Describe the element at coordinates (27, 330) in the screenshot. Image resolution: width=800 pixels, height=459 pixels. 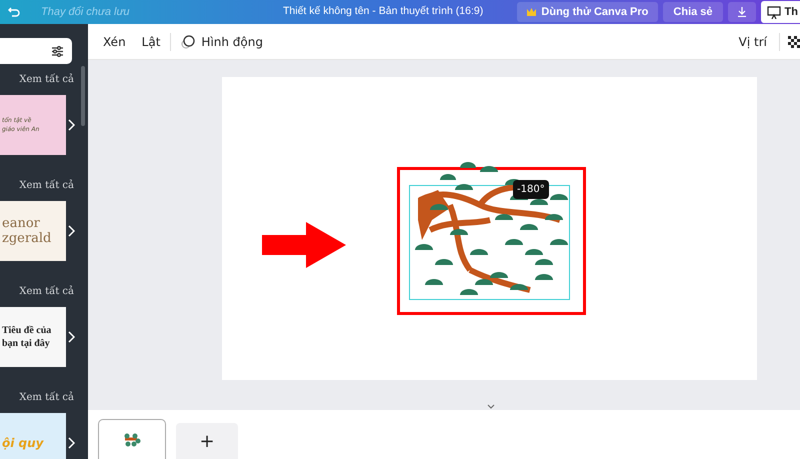
I see `template-text: Tiêu đề của` at that location.